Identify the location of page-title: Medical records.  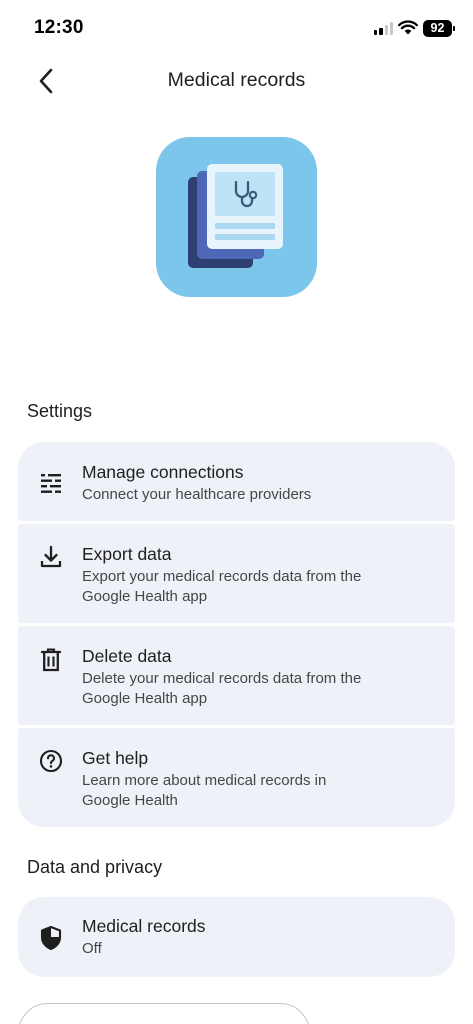
(236, 80).